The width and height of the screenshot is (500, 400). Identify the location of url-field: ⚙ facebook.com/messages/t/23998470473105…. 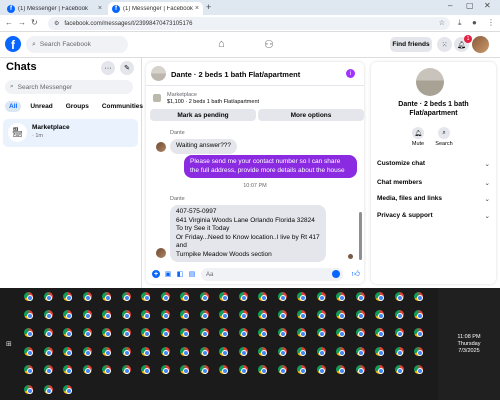
(249, 23).